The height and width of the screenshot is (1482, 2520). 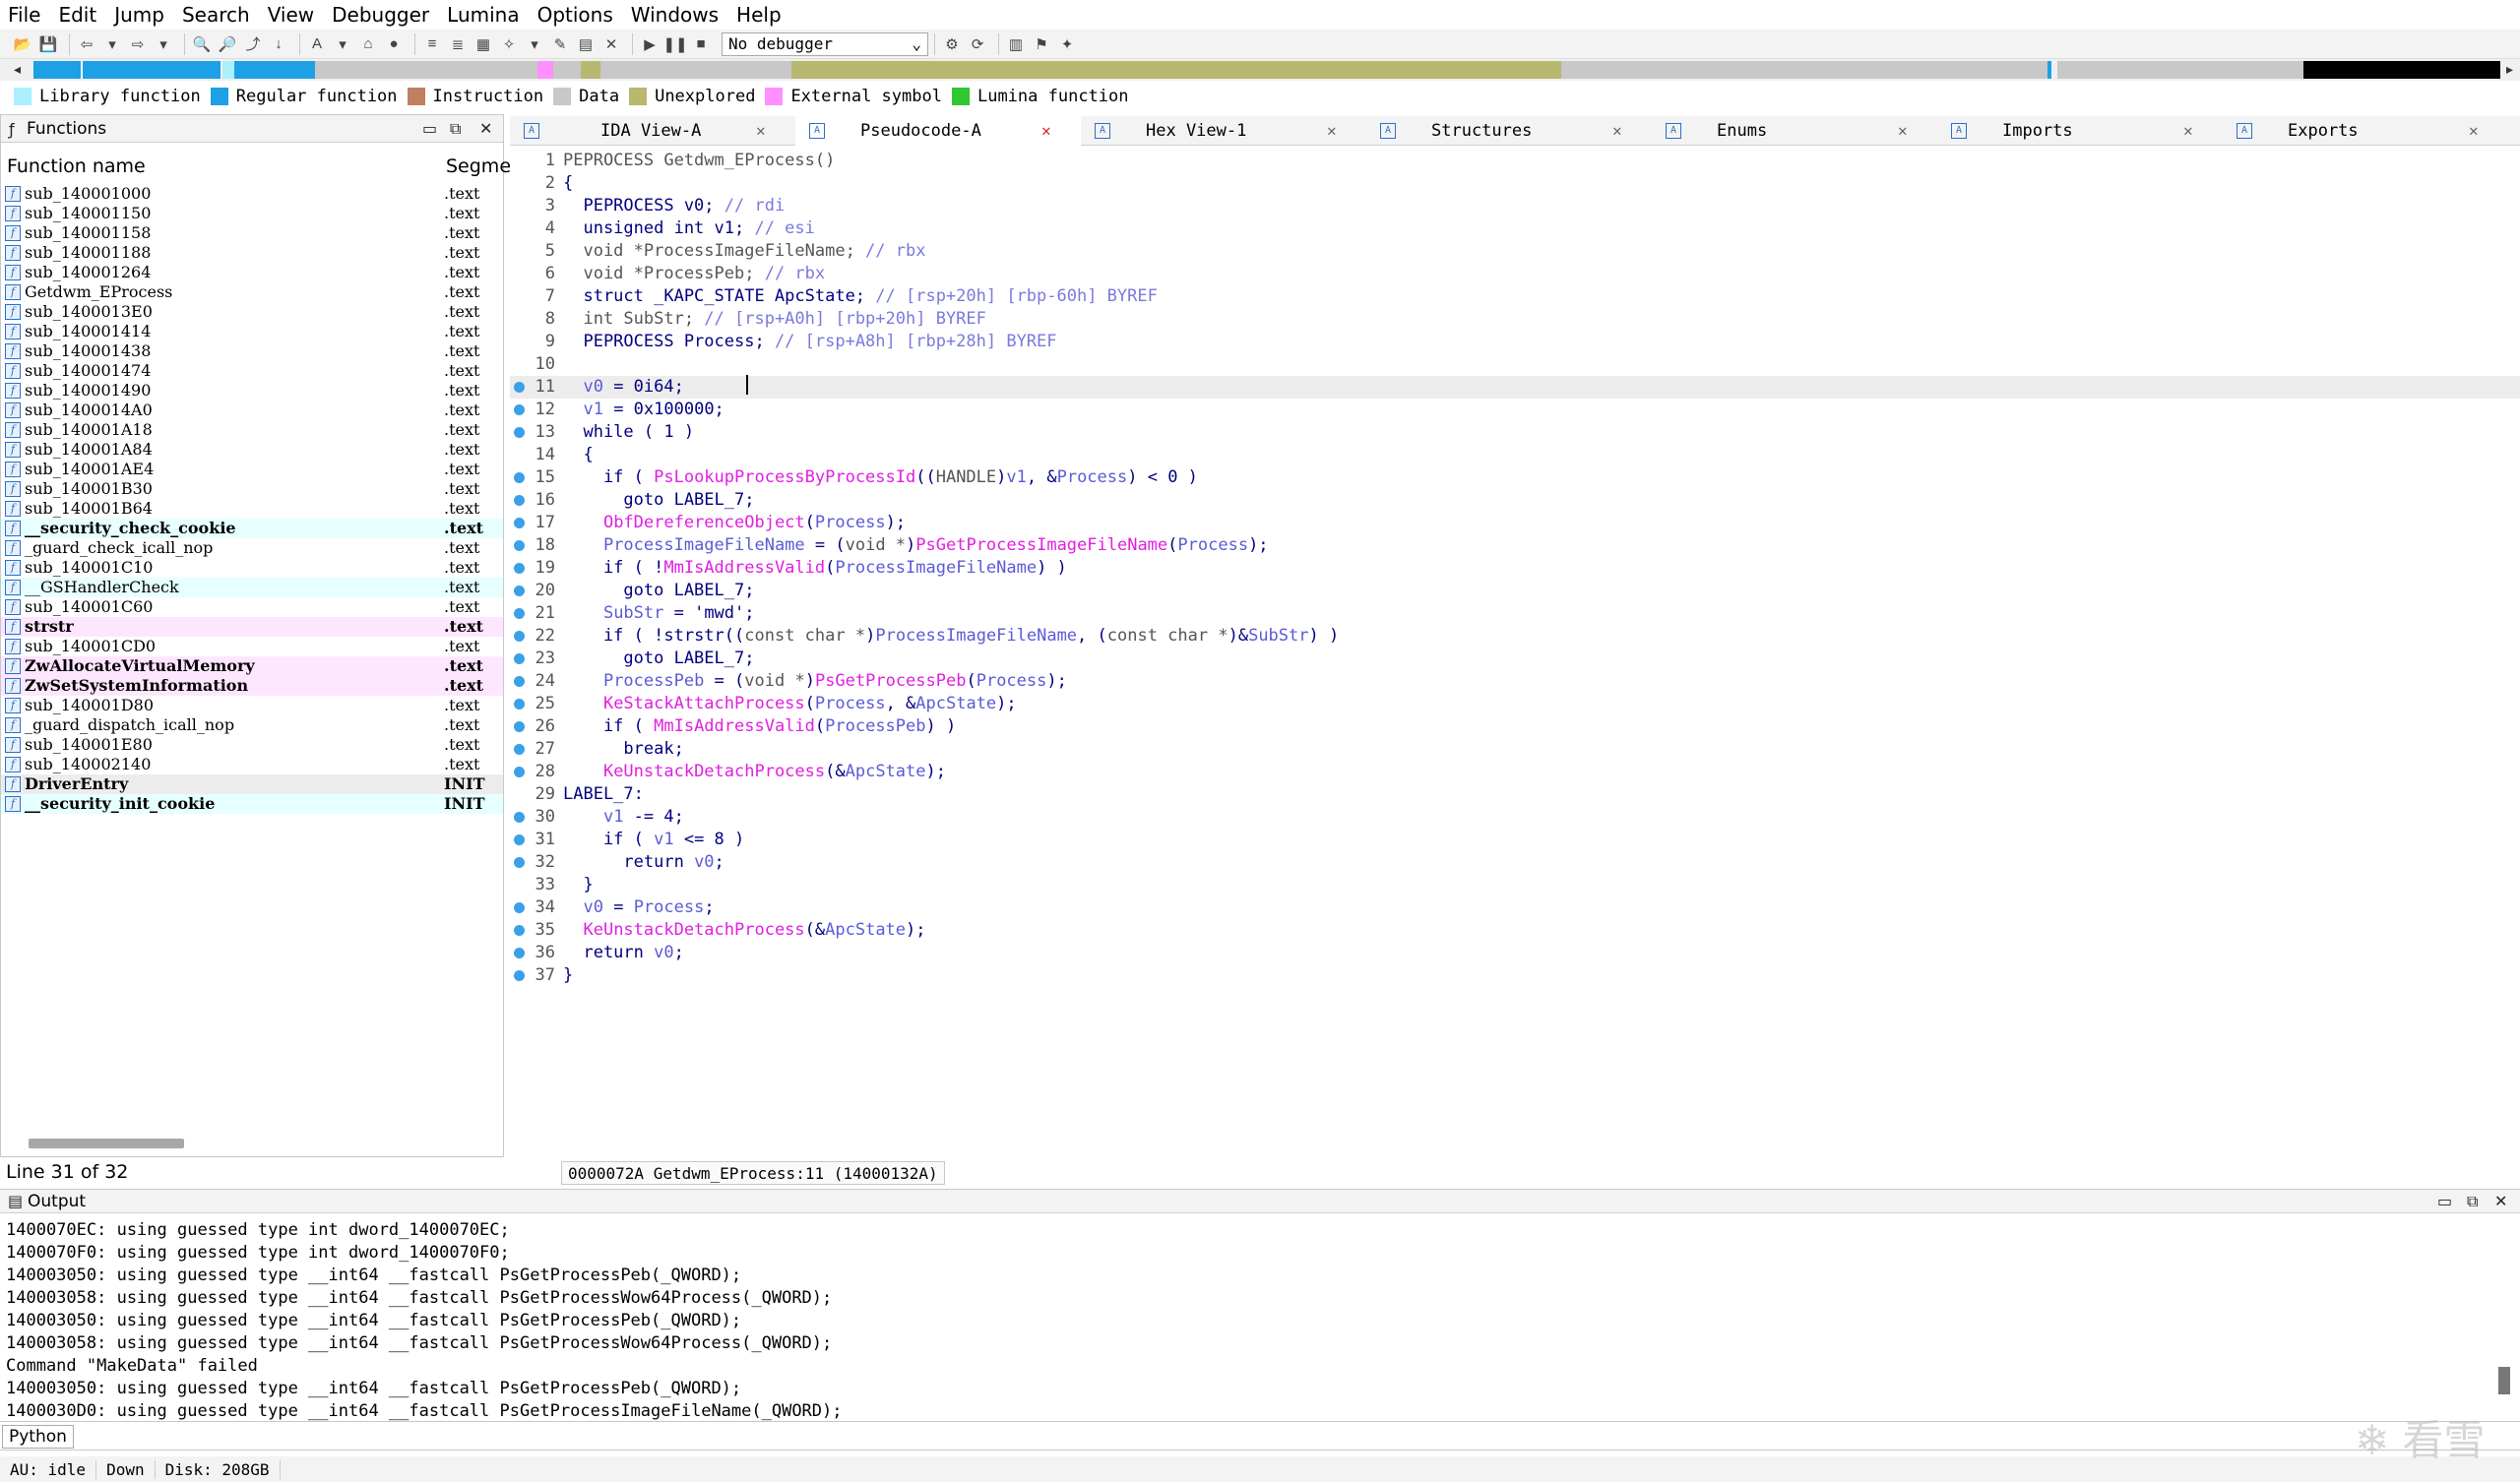 What do you see at coordinates (1515, 953) in the screenshot?
I see `code-line: 36 return v0;` at bounding box center [1515, 953].